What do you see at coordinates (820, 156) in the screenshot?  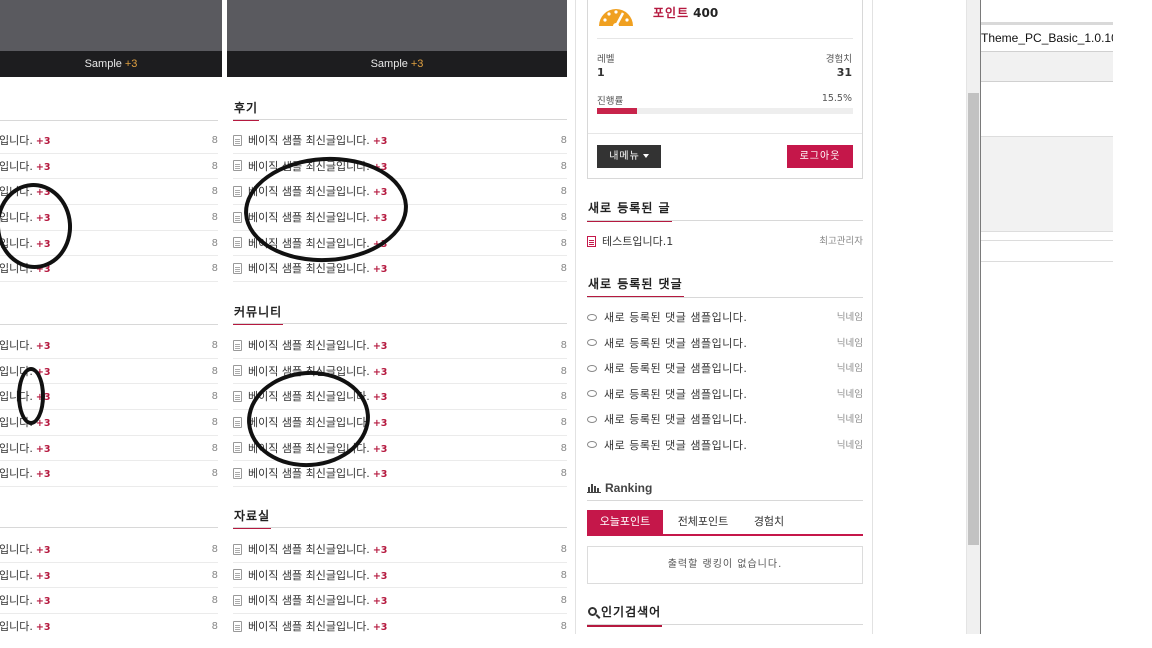 I see `logout-button: 로그아웃` at bounding box center [820, 156].